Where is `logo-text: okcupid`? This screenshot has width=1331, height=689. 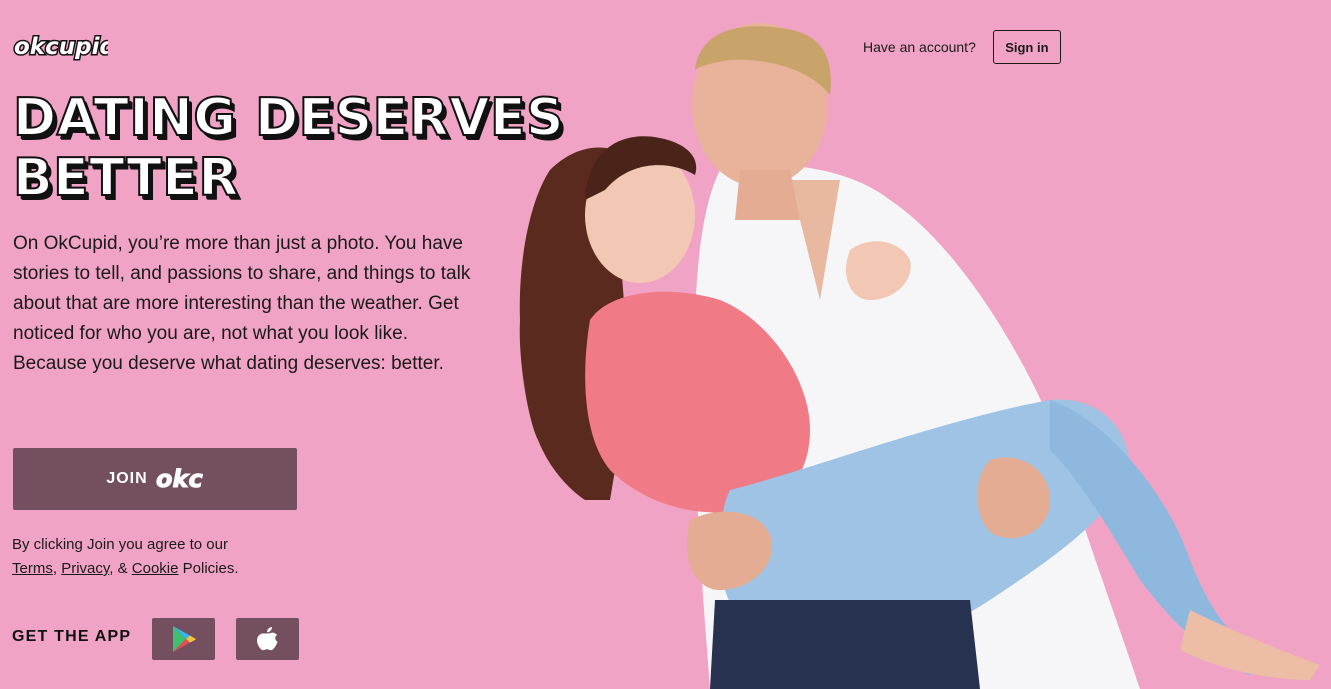
logo-text: okcupid is located at coordinates (61, 47).